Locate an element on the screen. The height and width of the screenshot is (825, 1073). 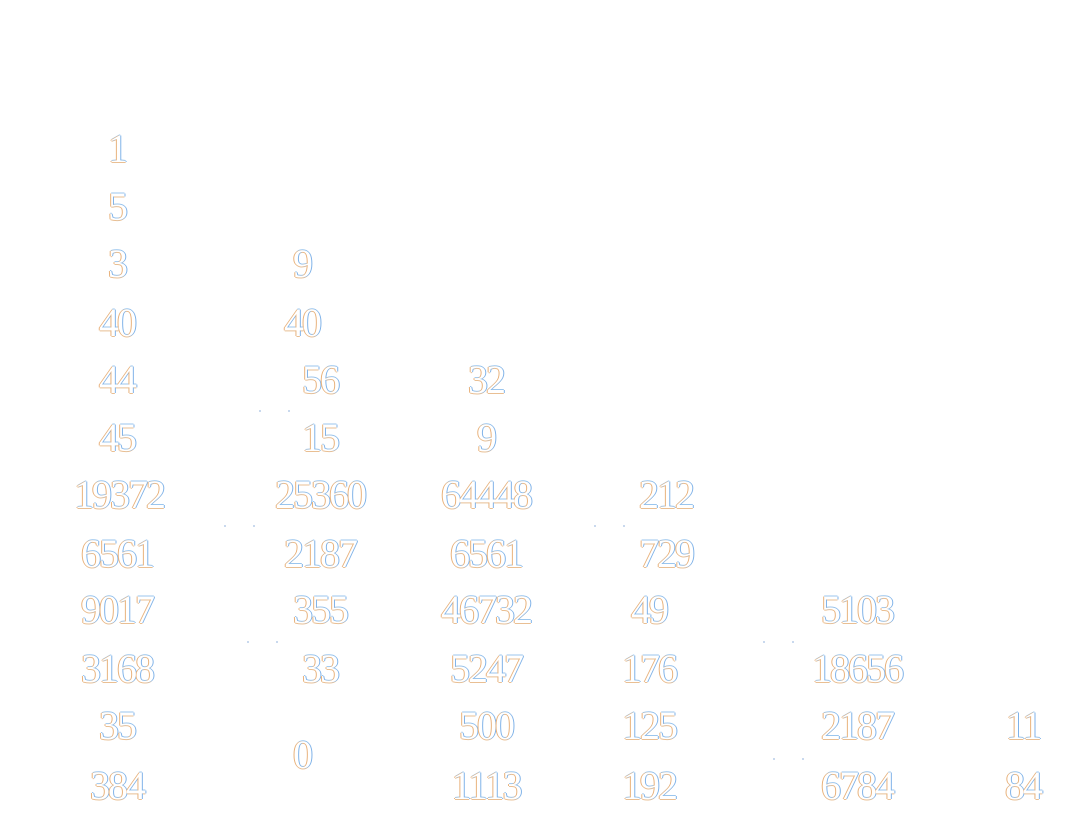
col-3-value-3: 64448 is located at coordinates (487, 494).